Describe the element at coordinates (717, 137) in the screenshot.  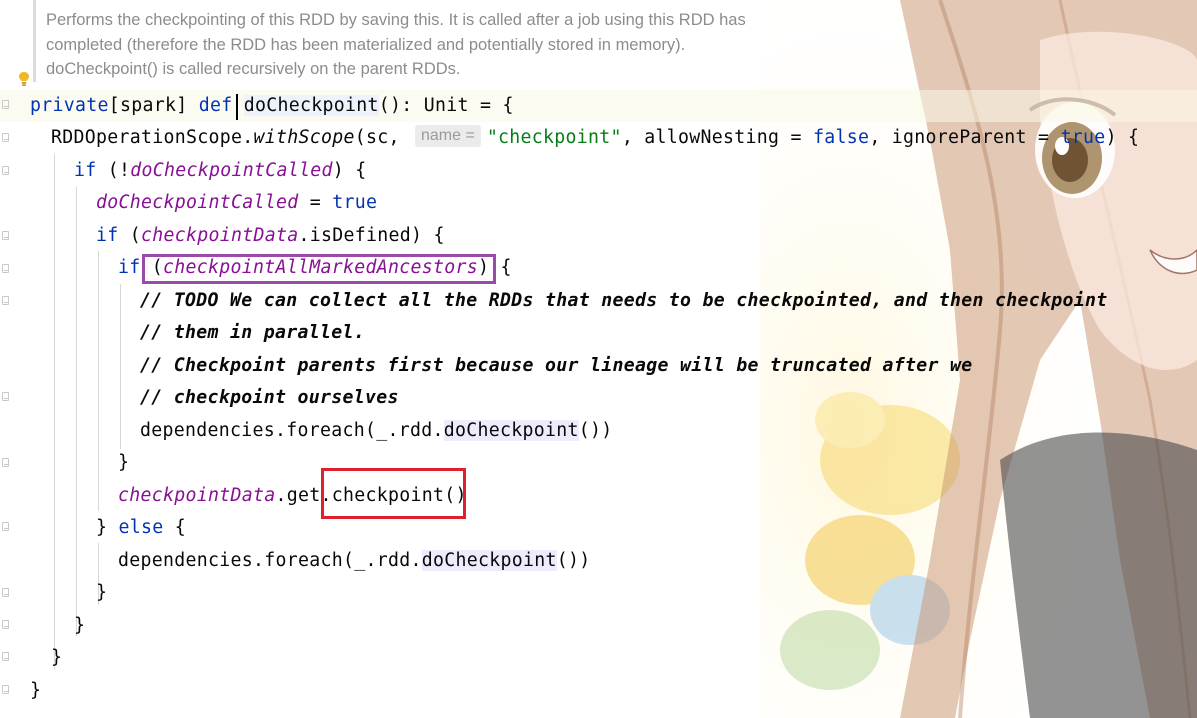
I see `code-text: , allowNesting =` at that location.